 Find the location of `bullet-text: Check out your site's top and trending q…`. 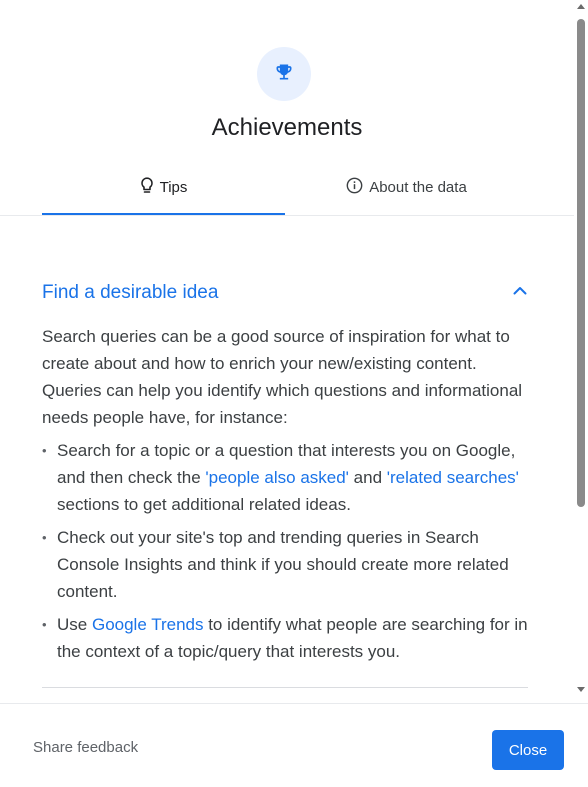

bullet-text: Check out your site's top and trending q… is located at coordinates (283, 564).